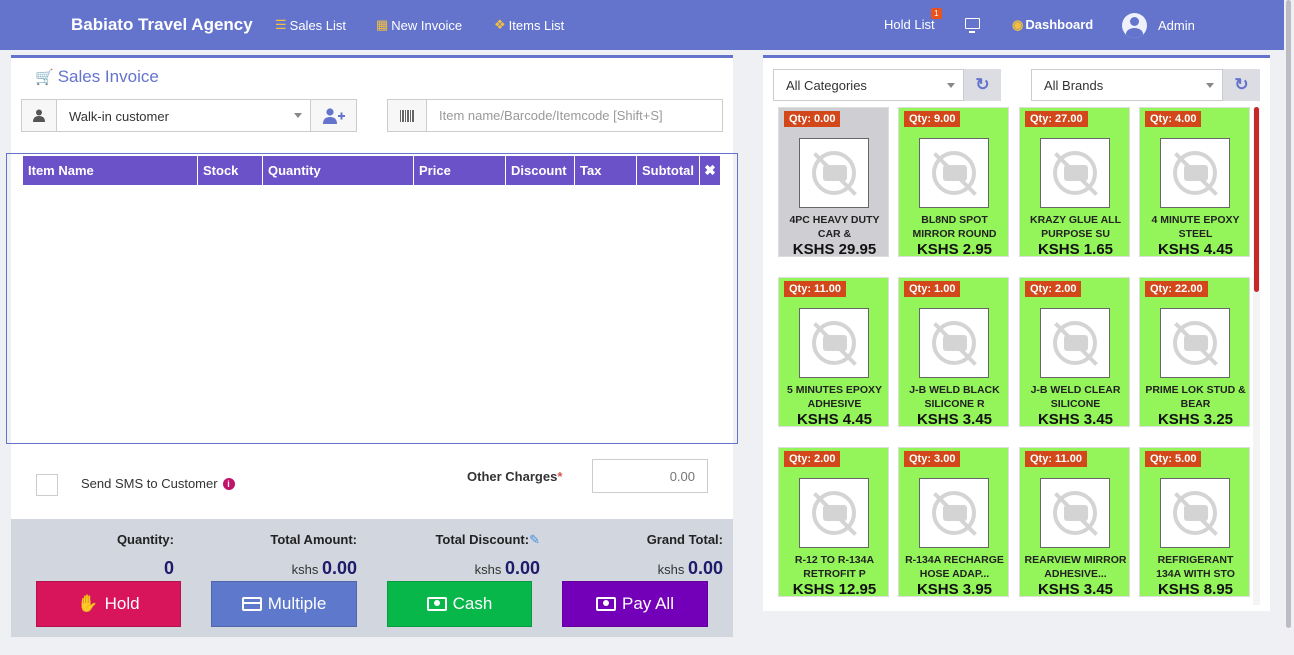 Image resolution: width=1294 pixels, height=655 pixels. I want to click on quantity-value: 0, so click(117, 568).